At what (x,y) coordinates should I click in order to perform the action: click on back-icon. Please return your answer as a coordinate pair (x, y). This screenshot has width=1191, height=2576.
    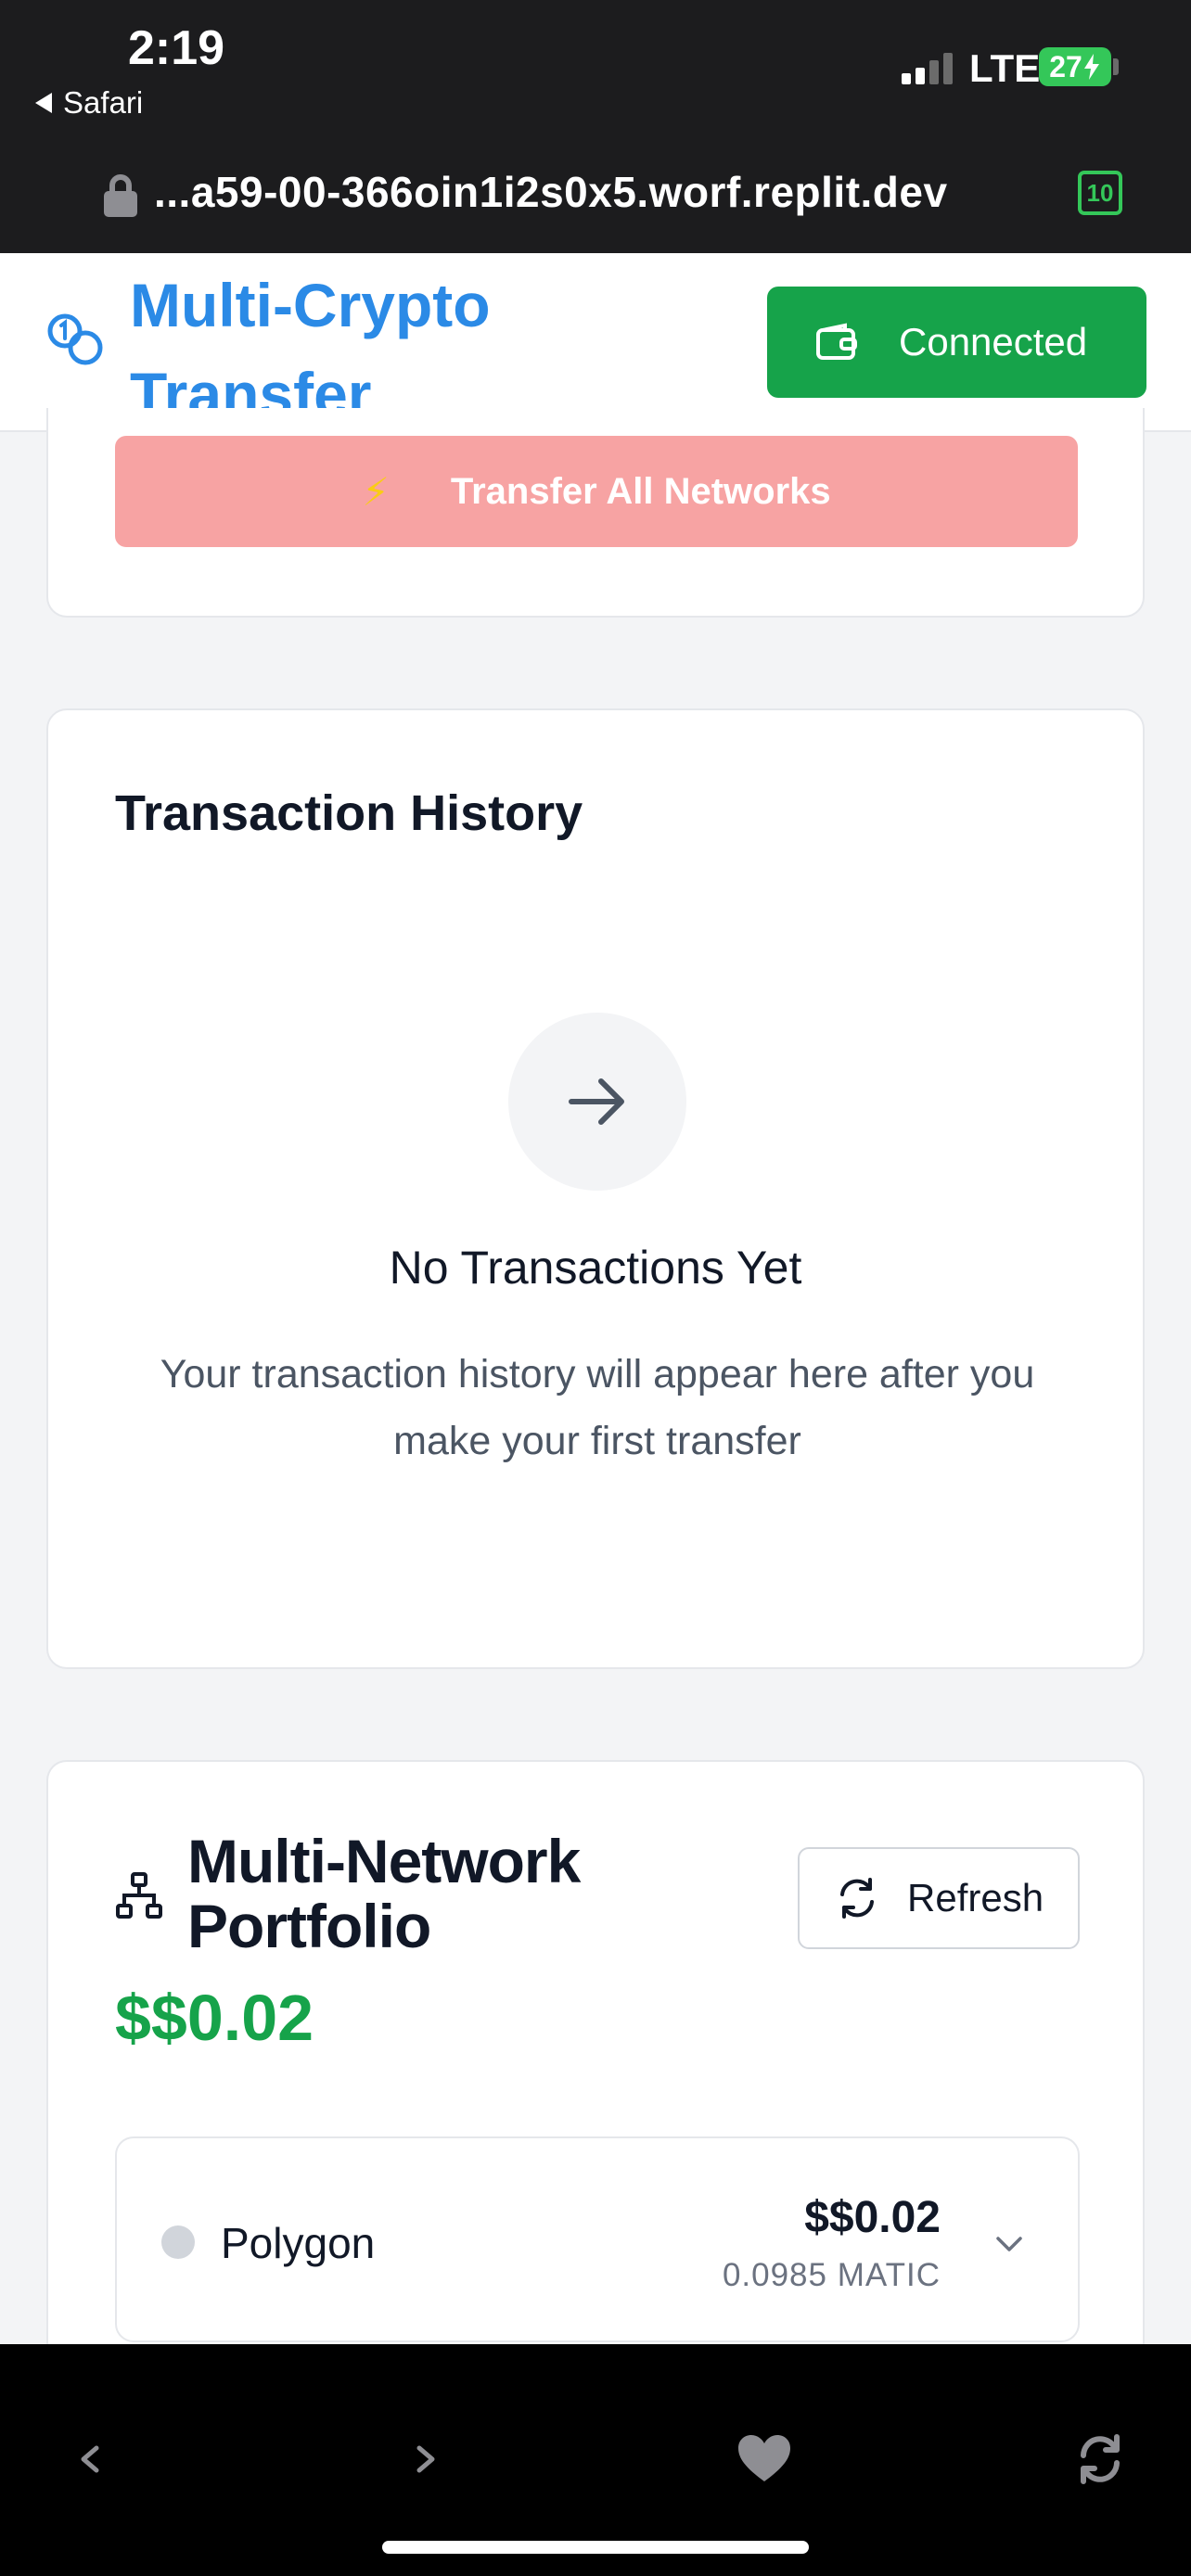
    Looking at the image, I should click on (91, 2459).